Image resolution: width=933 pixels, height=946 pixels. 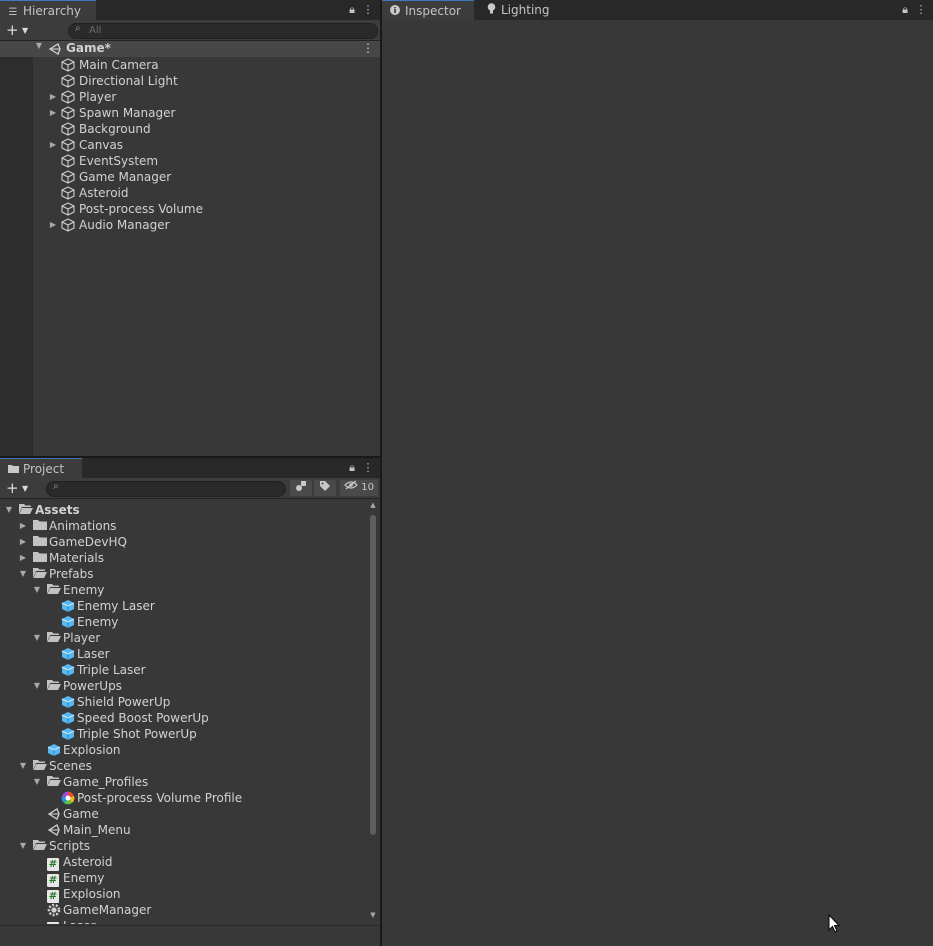 What do you see at coordinates (183, 638) in the screenshot?
I see `project-tree-item: ▼ Player` at bounding box center [183, 638].